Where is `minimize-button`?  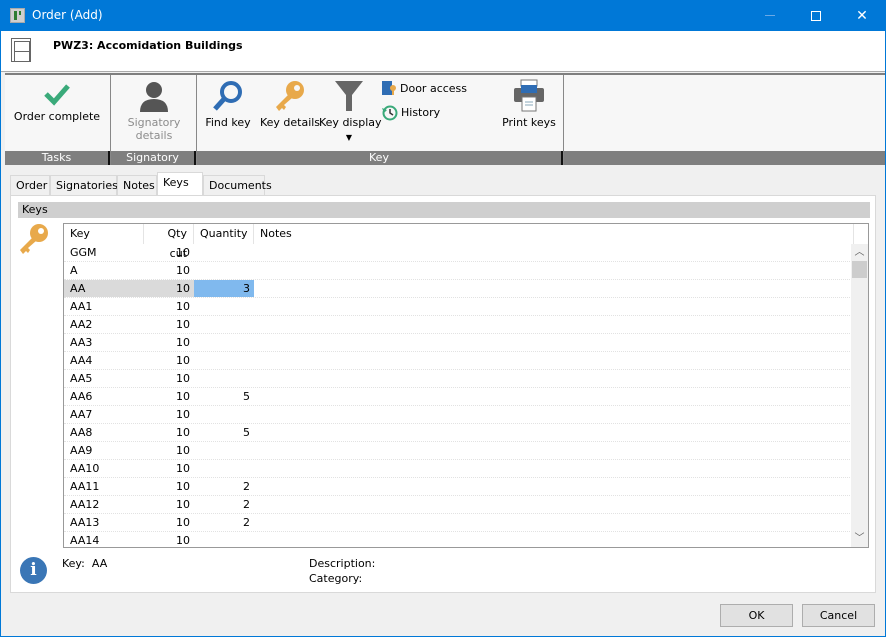
minimize-button is located at coordinates (770, 15).